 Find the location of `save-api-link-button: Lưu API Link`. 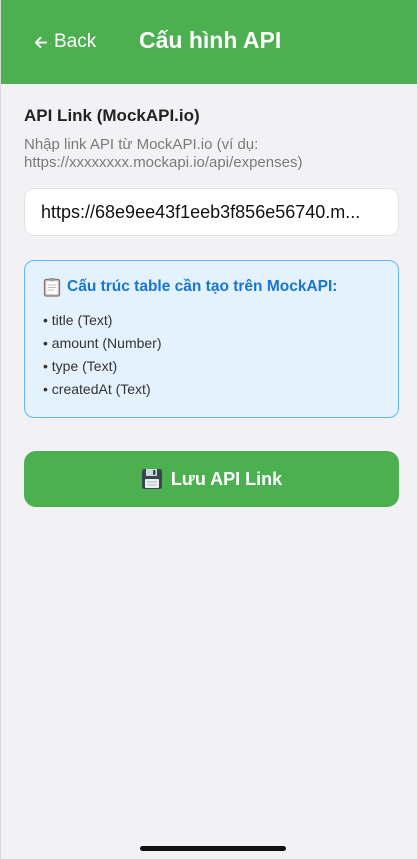

save-api-link-button: Lưu API Link is located at coordinates (211, 479).